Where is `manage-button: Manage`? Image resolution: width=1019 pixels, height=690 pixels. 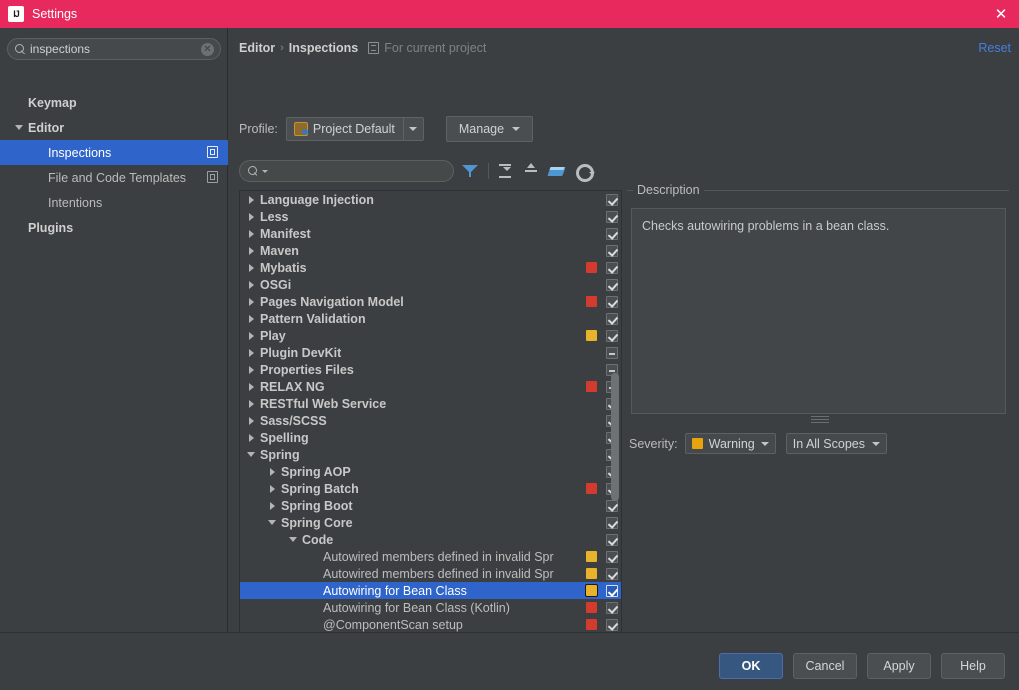 manage-button: Manage is located at coordinates (489, 129).